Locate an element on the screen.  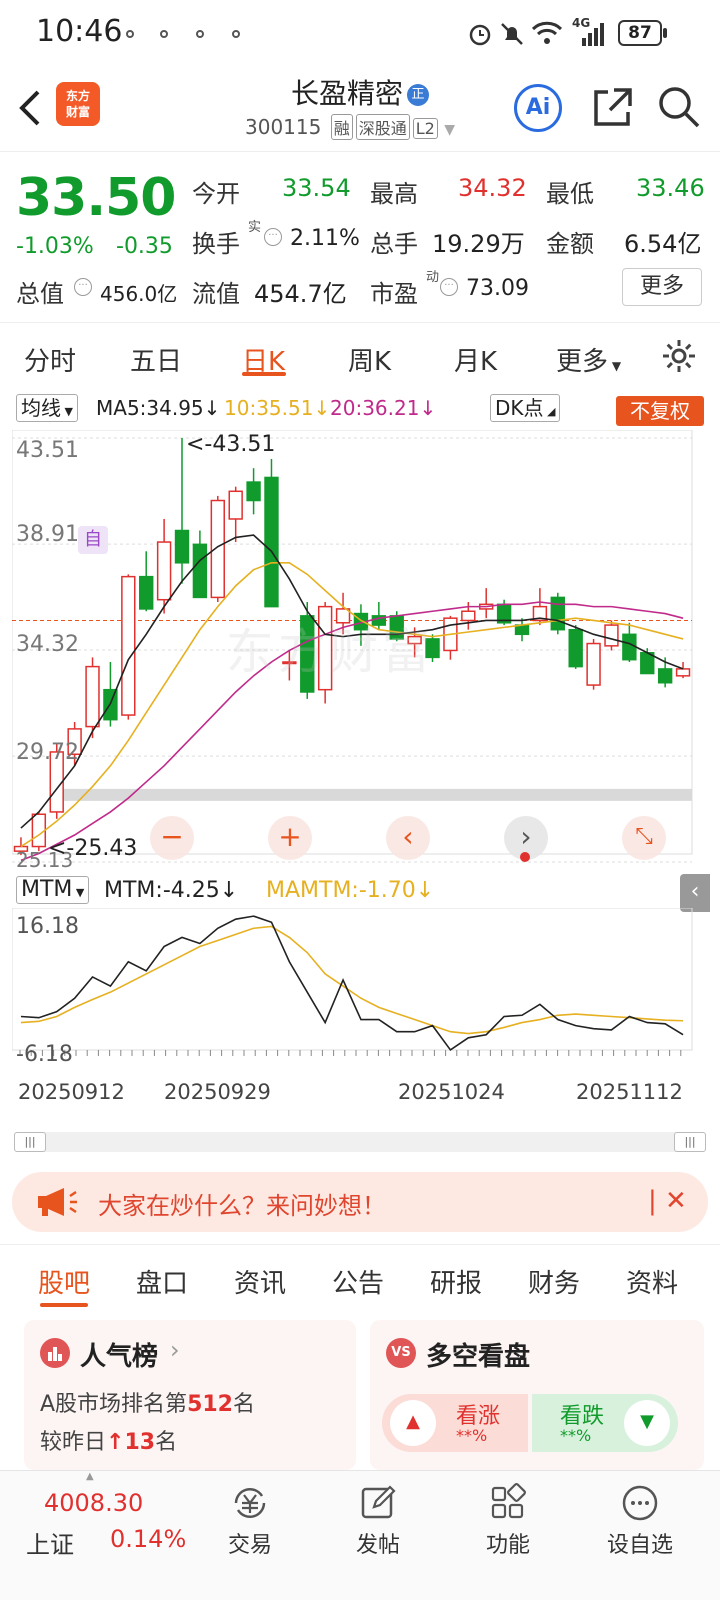
scroll-handle-right: ||| is located at coordinates (690, 1142).